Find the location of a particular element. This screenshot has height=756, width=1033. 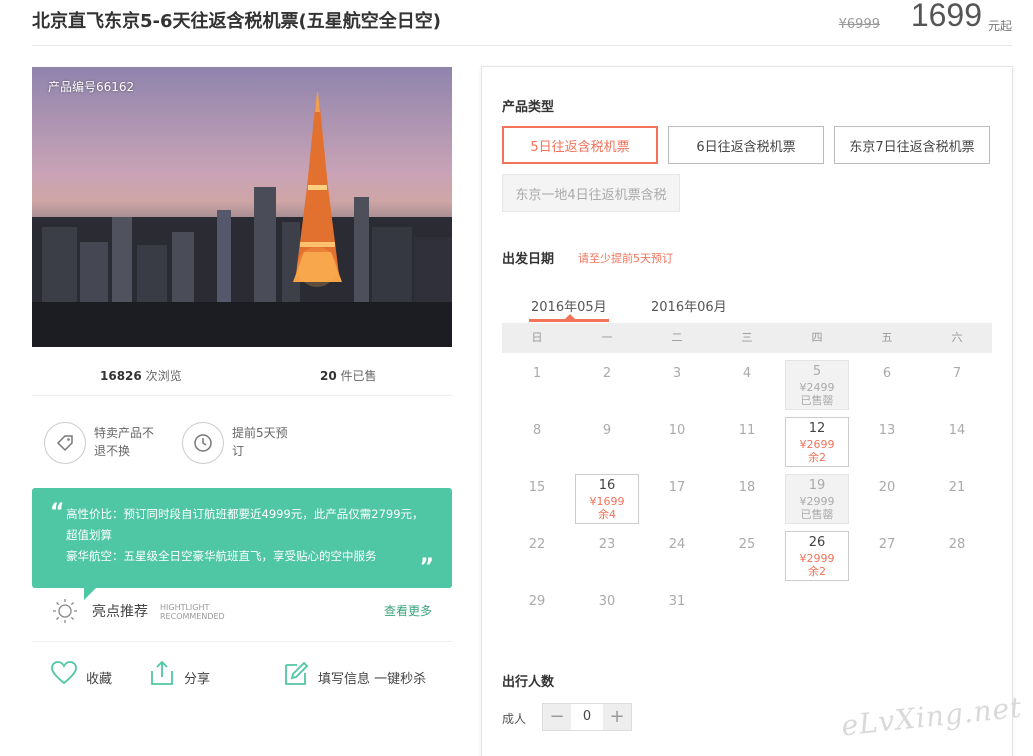

adult-count: 0 is located at coordinates (587, 717).